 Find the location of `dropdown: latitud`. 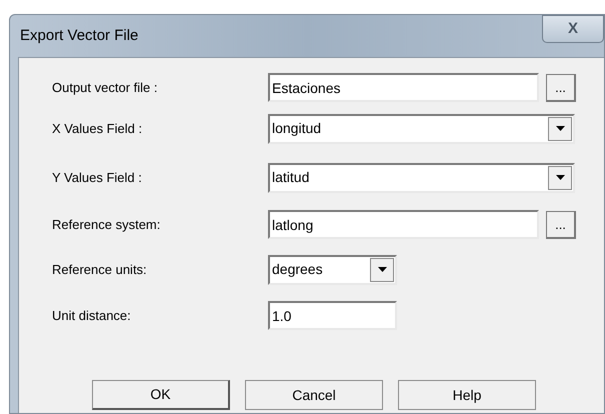

dropdown: latitud is located at coordinates (421, 177).